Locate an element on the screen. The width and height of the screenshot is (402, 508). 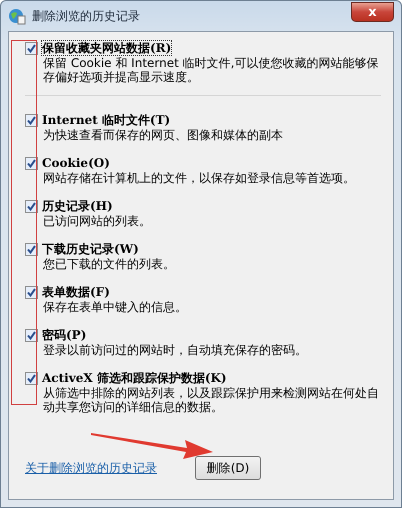
option-description: 登录以前访问过的网站时，自动填充保存的密码。 is located at coordinates (175, 350).